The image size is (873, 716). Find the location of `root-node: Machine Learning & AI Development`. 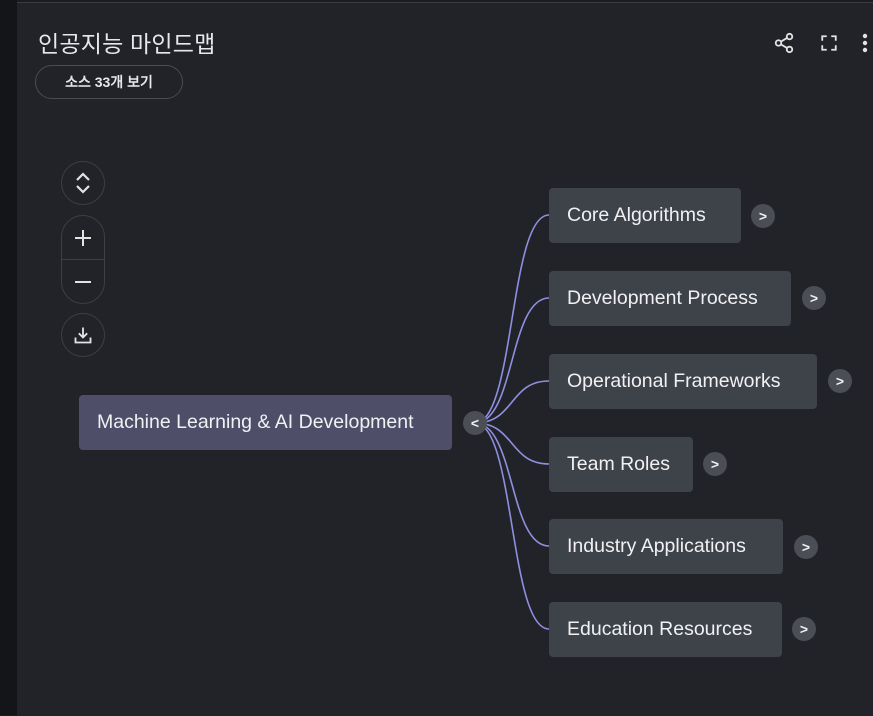

root-node: Machine Learning & AI Development is located at coordinates (265, 422).